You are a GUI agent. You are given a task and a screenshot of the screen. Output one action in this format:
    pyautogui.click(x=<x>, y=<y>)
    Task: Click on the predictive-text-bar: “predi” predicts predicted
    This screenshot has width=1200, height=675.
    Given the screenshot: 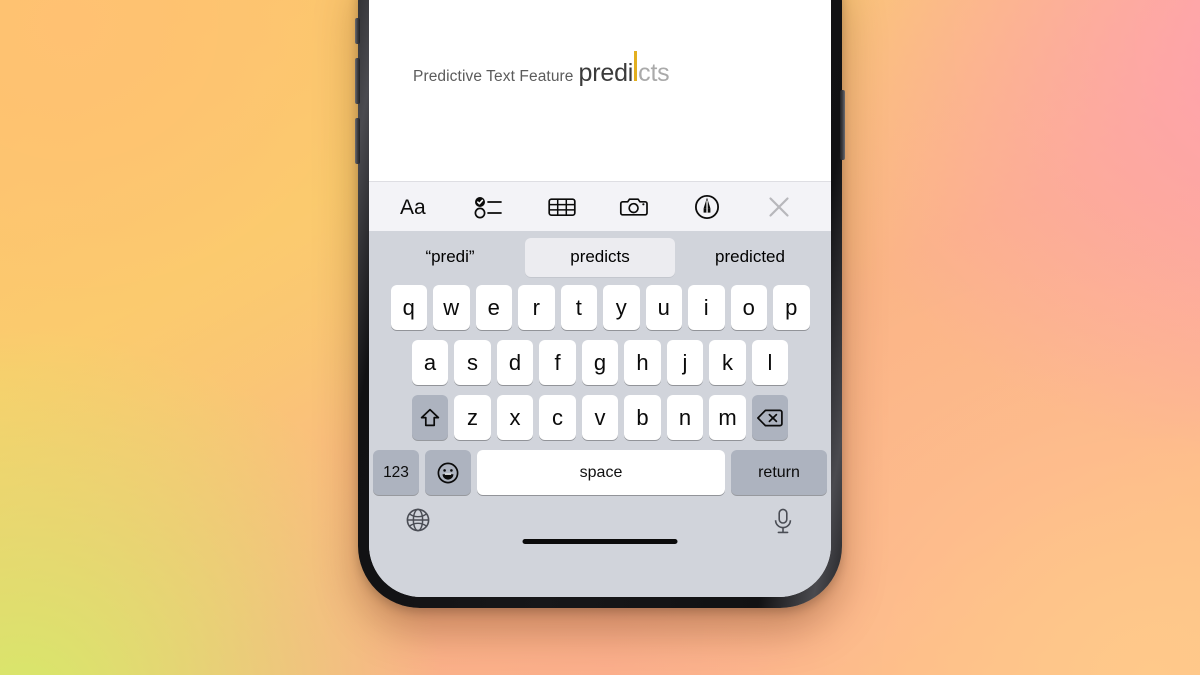 What is the action you would take?
    pyautogui.click(x=600, y=257)
    